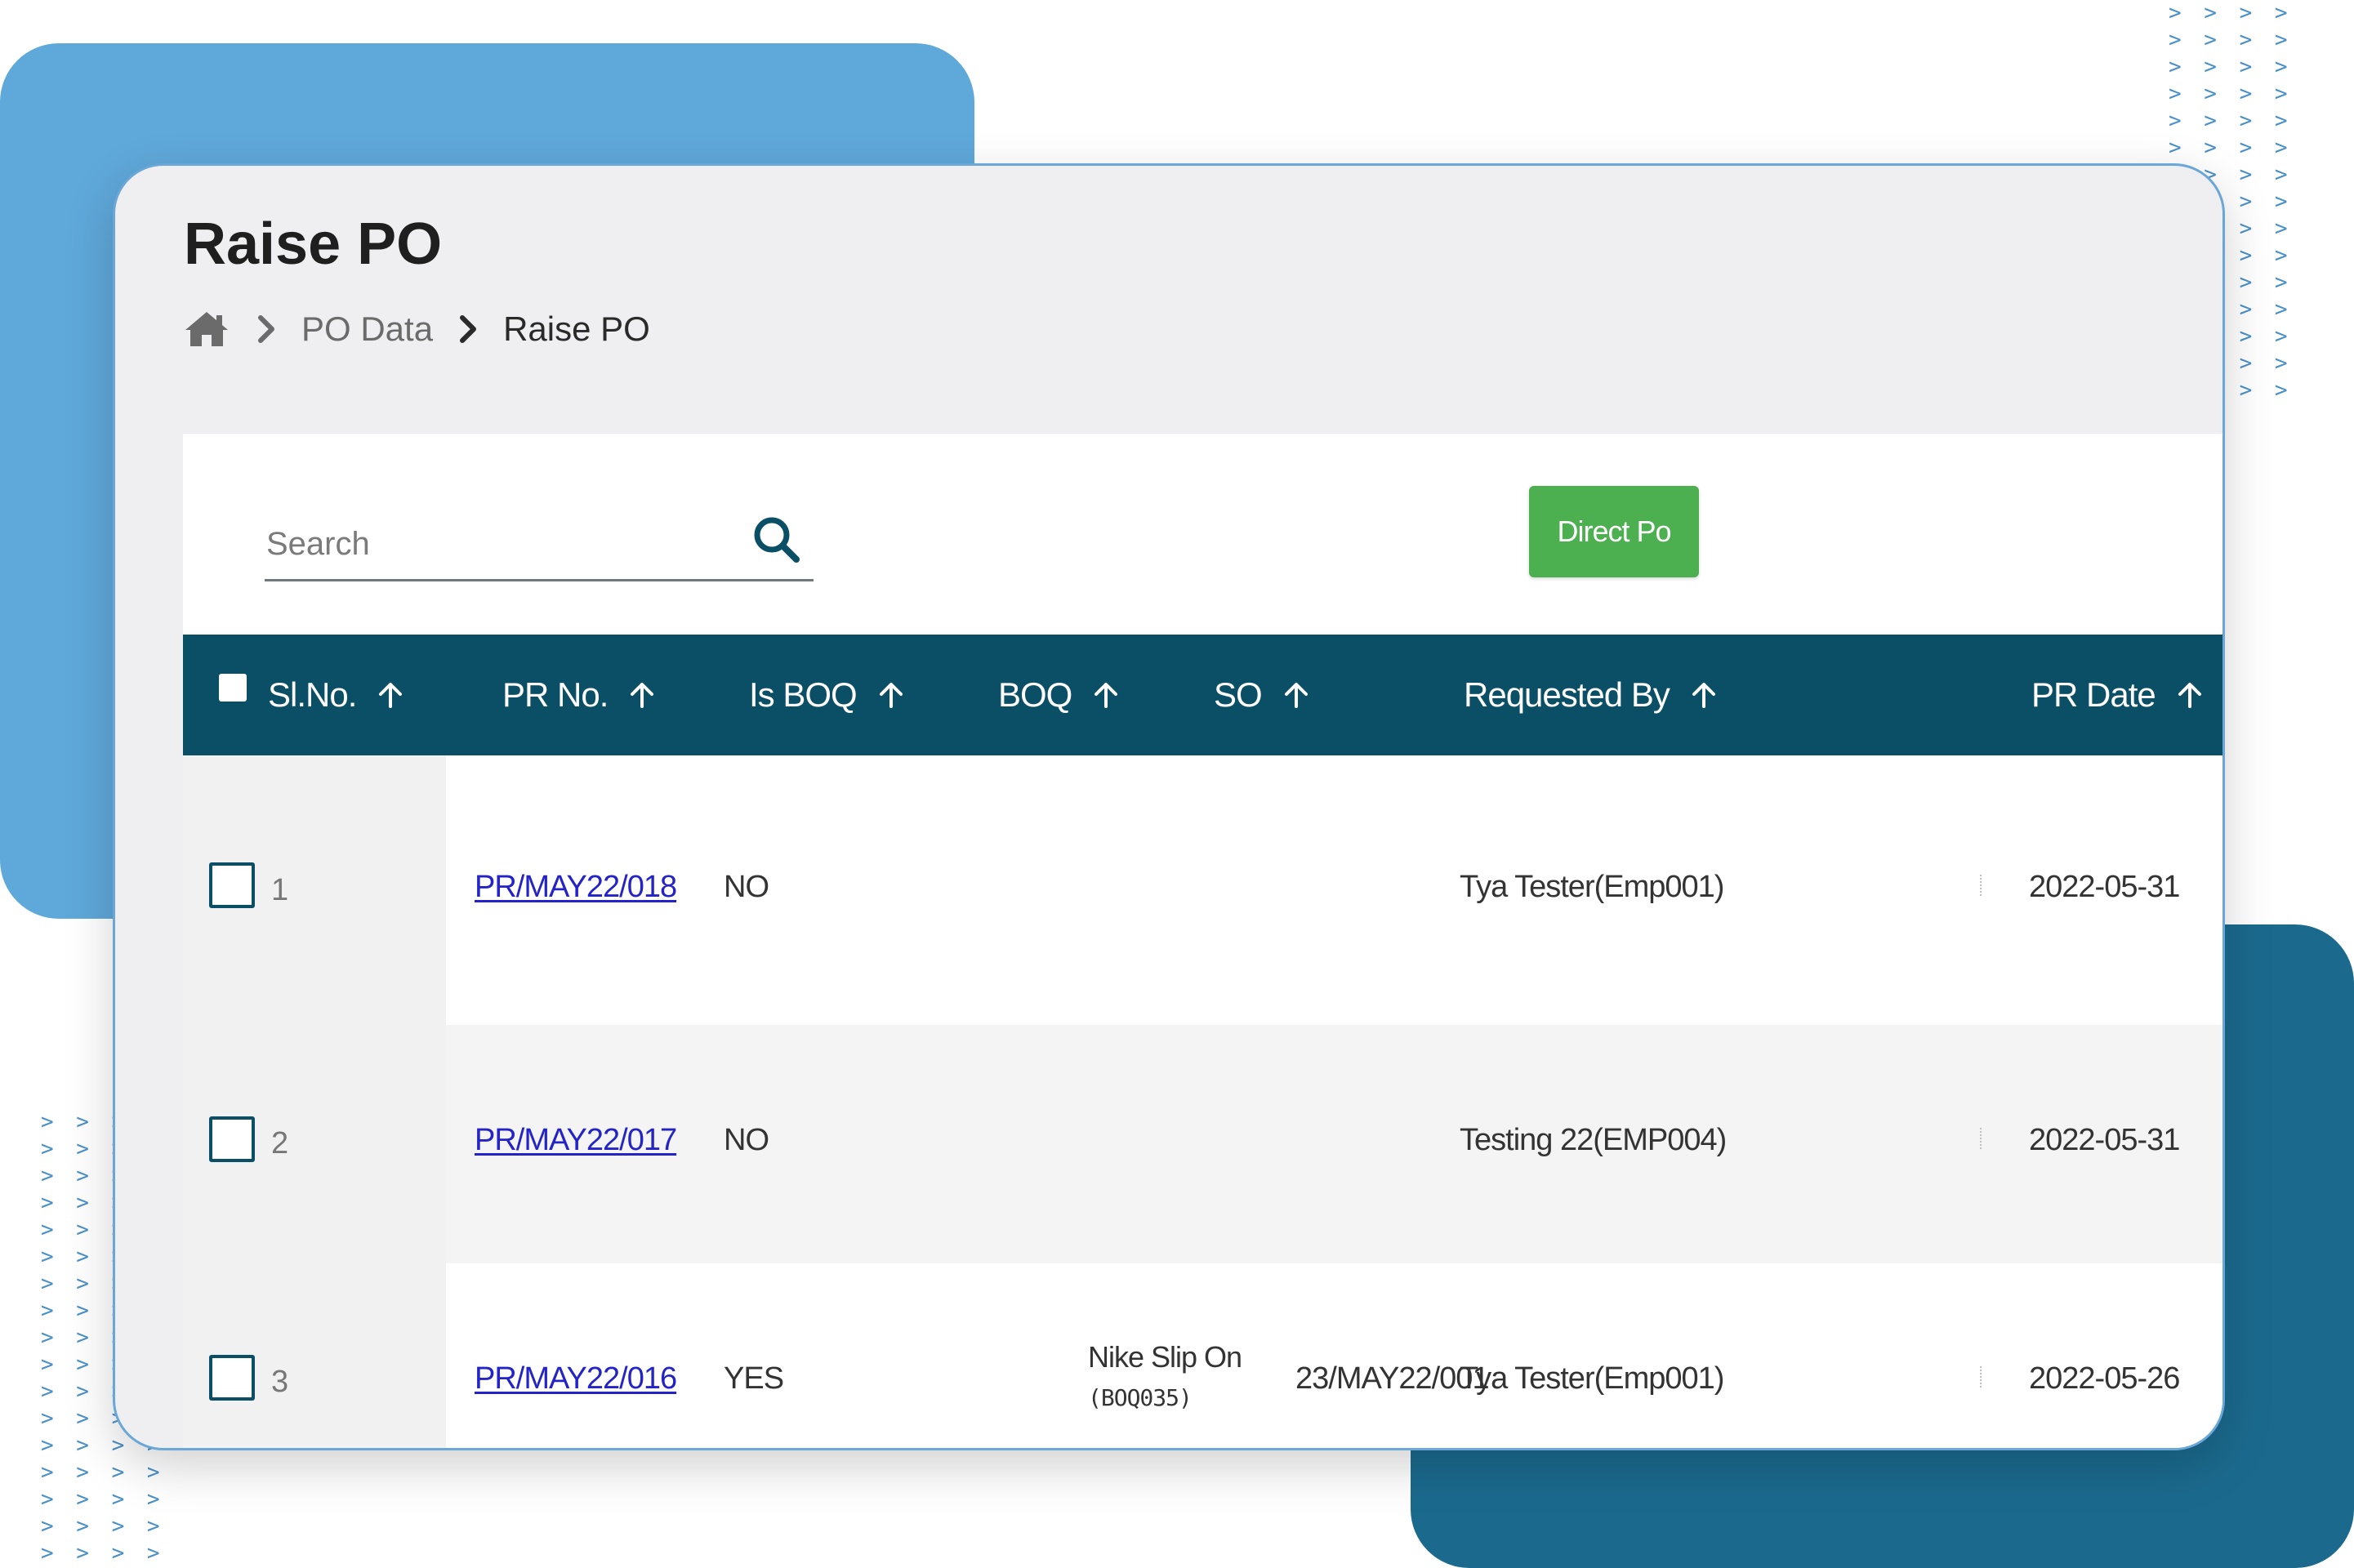 This screenshot has height=1568, width=2354. Describe the element at coordinates (754, 1378) in the screenshot. I see `is-boq-value: YES` at that location.